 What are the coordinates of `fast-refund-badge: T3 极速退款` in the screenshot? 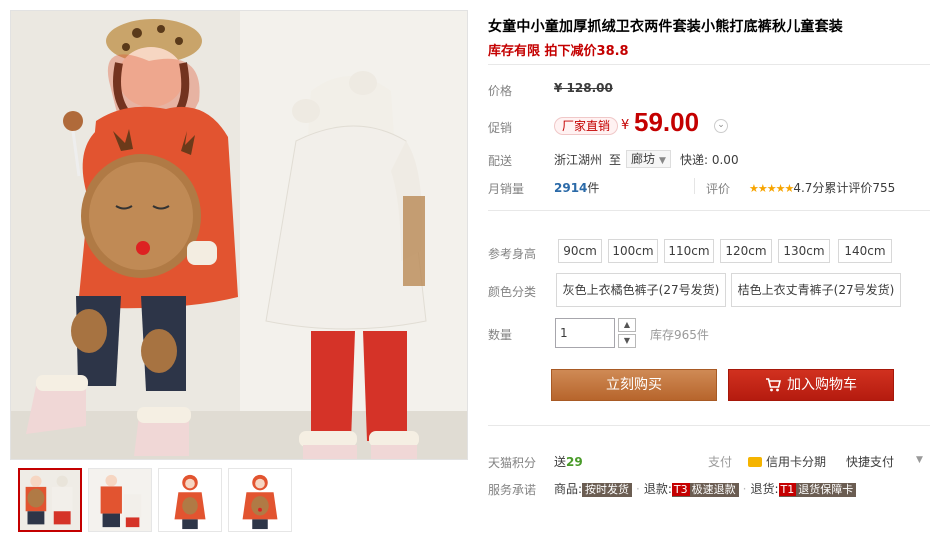 It's located at (705, 490).